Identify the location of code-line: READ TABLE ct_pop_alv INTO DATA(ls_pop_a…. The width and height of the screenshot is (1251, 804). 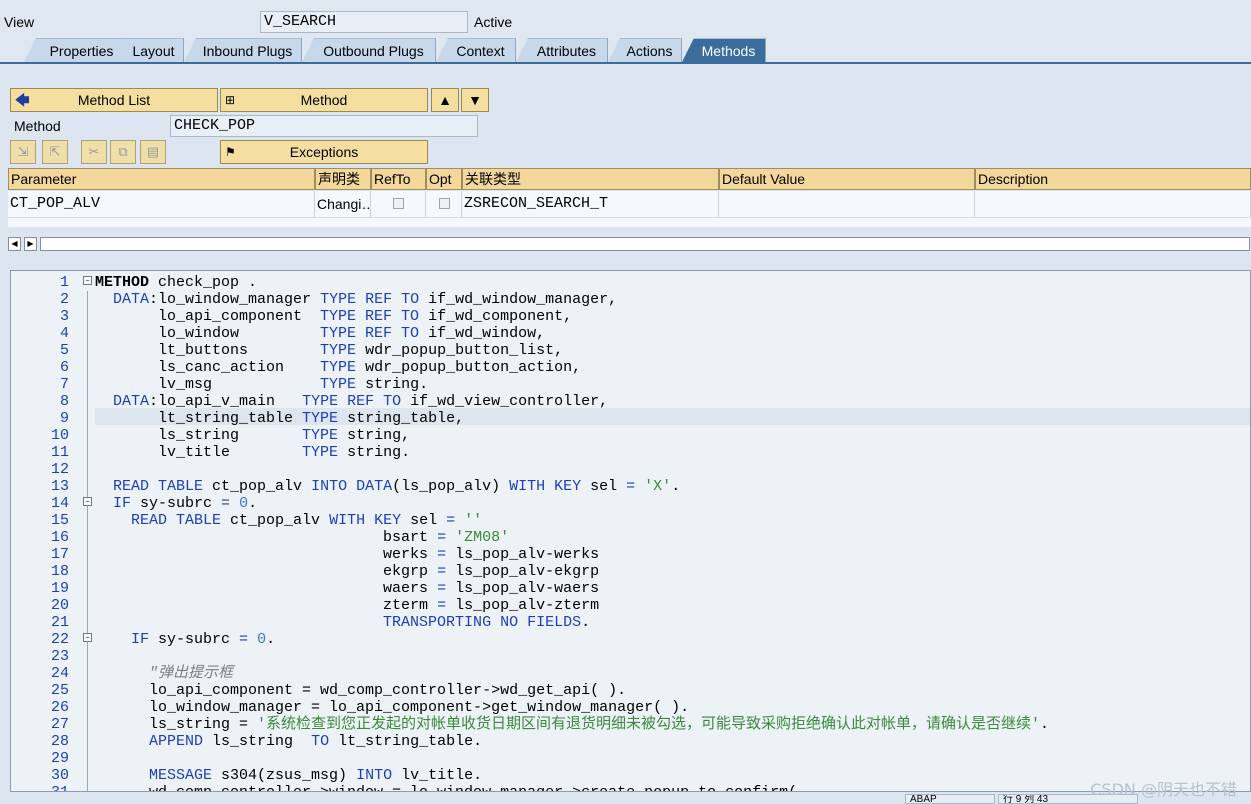
(387, 486).